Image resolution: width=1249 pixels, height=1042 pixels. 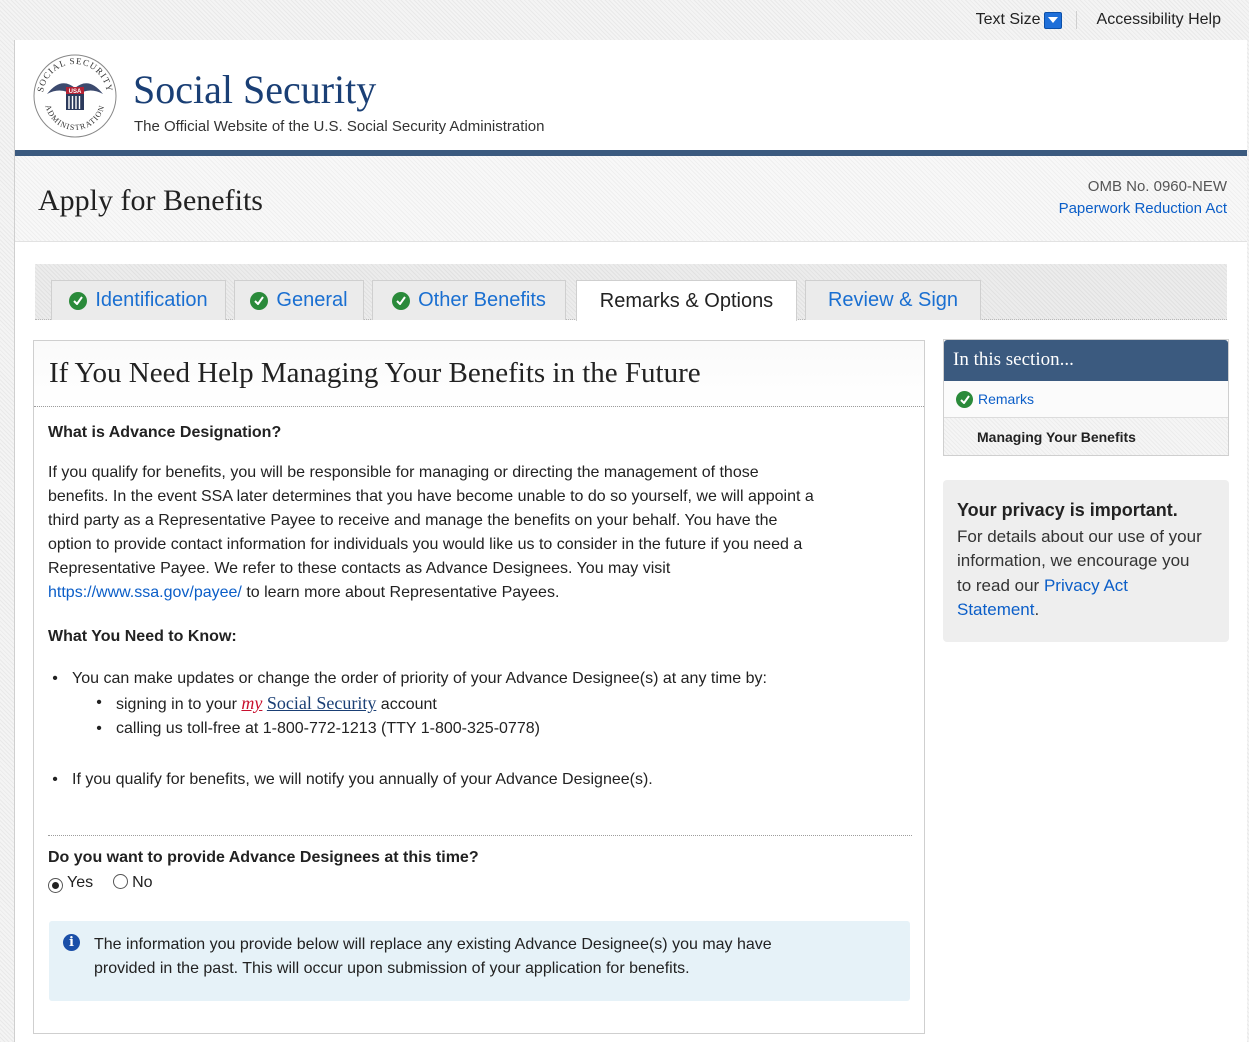 I want to click on sidebar-item-remarks: Remarks, so click(x=1086, y=399).